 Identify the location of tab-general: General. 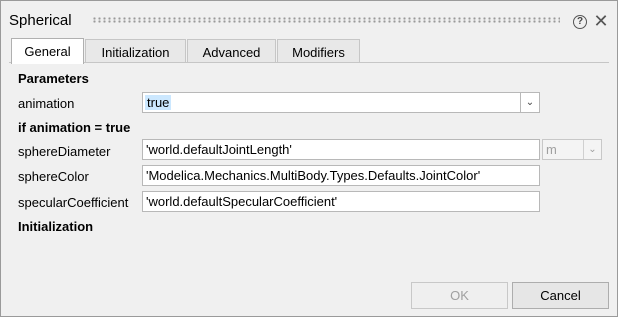
(47, 51).